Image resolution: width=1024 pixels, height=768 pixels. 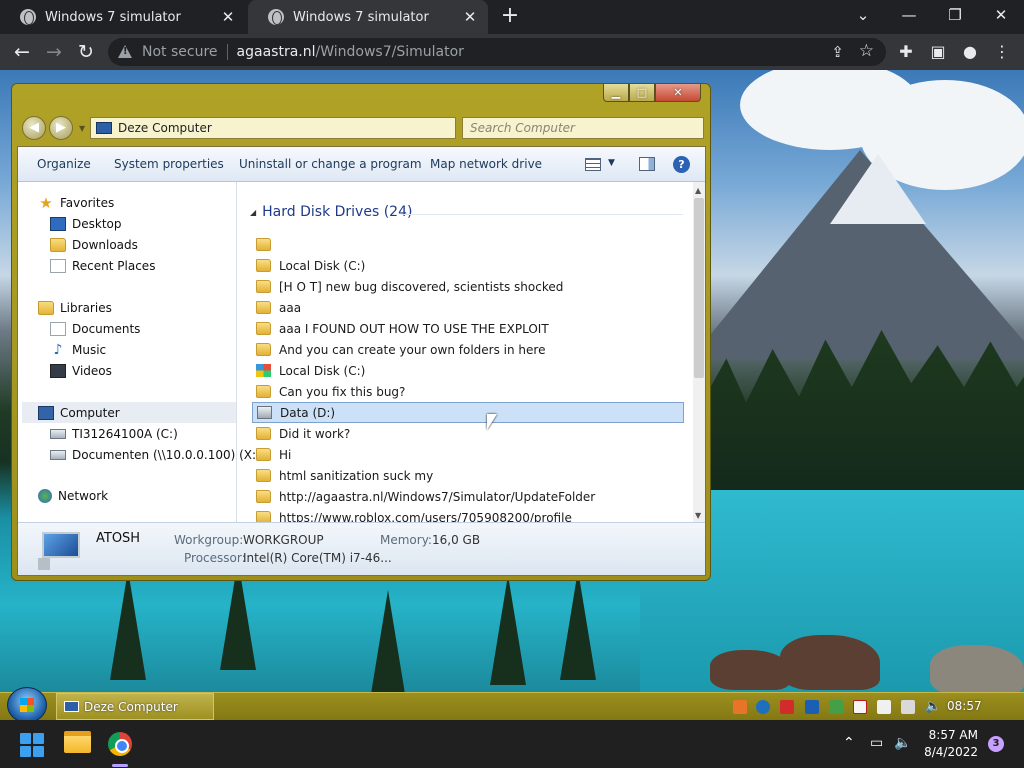 What do you see at coordinates (950, 752) in the screenshot?
I see `system-date: 8/4/2022` at bounding box center [950, 752].